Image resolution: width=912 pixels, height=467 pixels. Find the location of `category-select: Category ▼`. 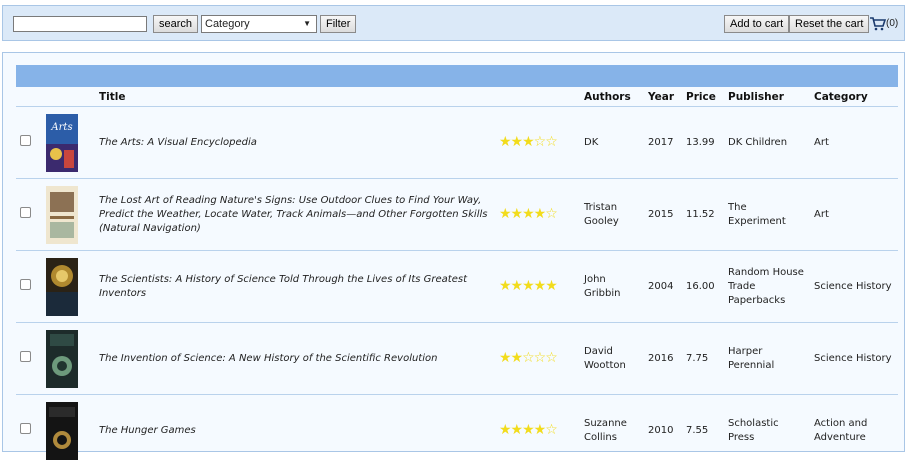

category-select: Category ▼ is located at coordinates (259, 24).